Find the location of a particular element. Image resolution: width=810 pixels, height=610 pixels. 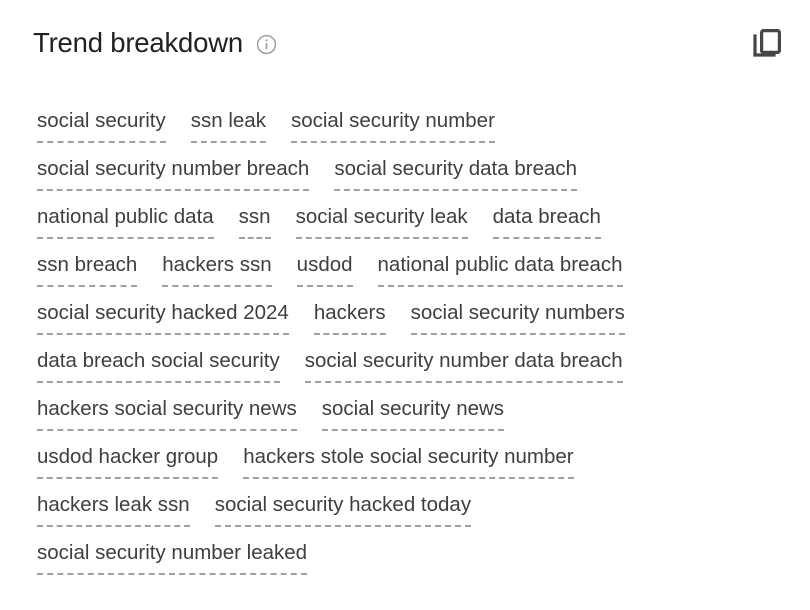

trend-term: social security leak is located at coordinates (381, 221).